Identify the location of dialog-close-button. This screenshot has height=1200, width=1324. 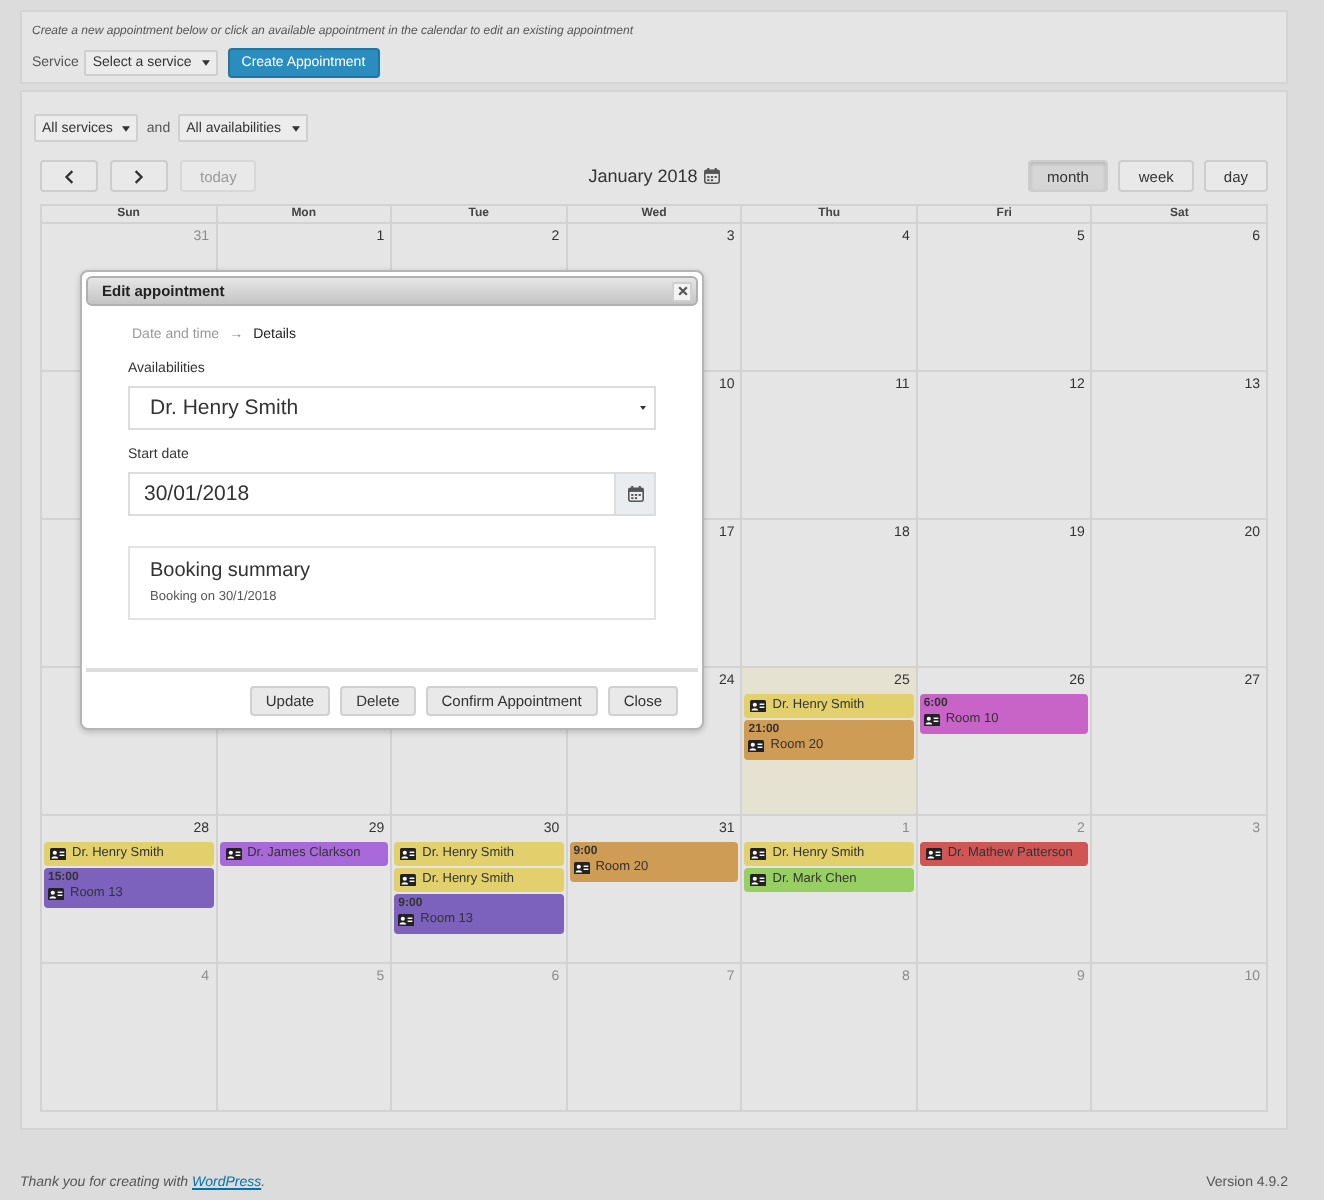
(682, 291).